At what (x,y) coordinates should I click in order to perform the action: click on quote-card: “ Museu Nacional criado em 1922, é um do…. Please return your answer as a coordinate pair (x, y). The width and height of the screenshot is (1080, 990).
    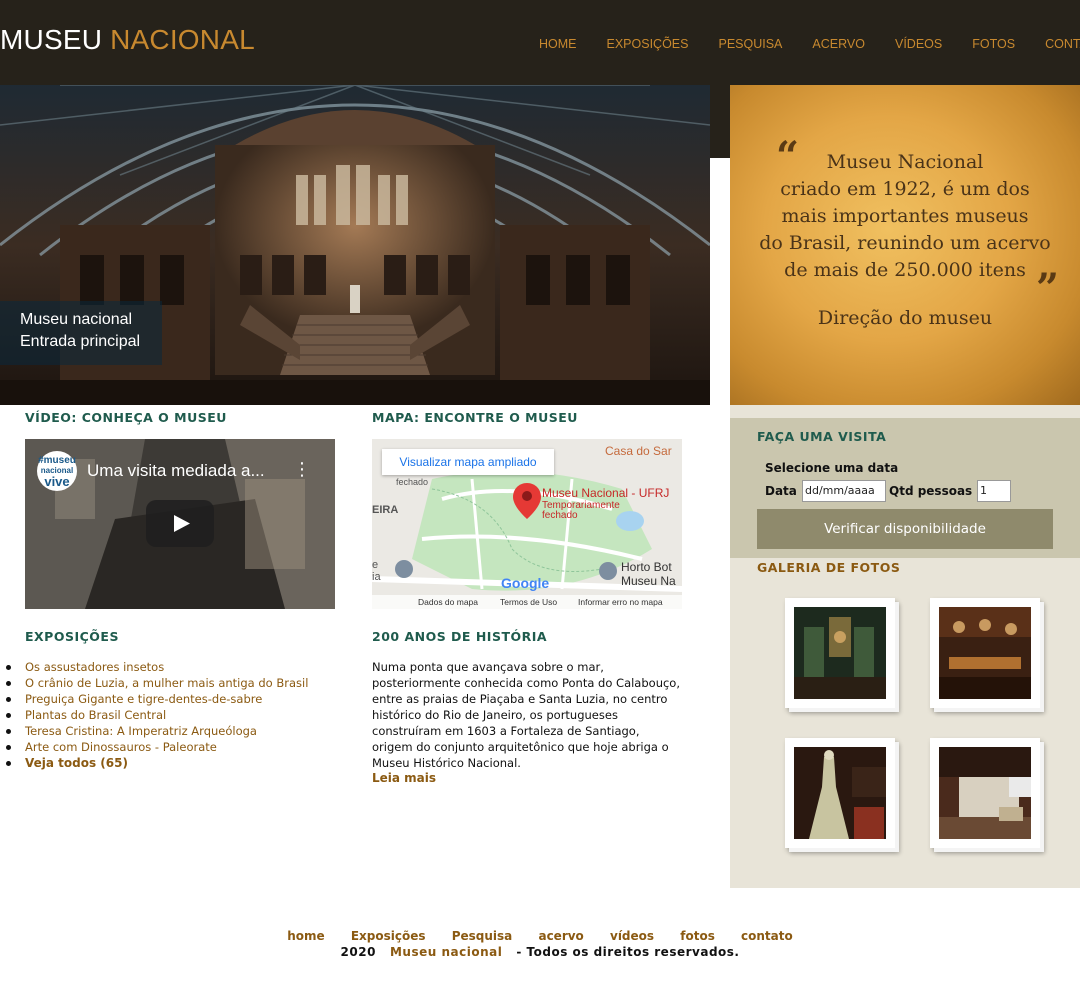
    Looking at the image, I should click on (905, 245).